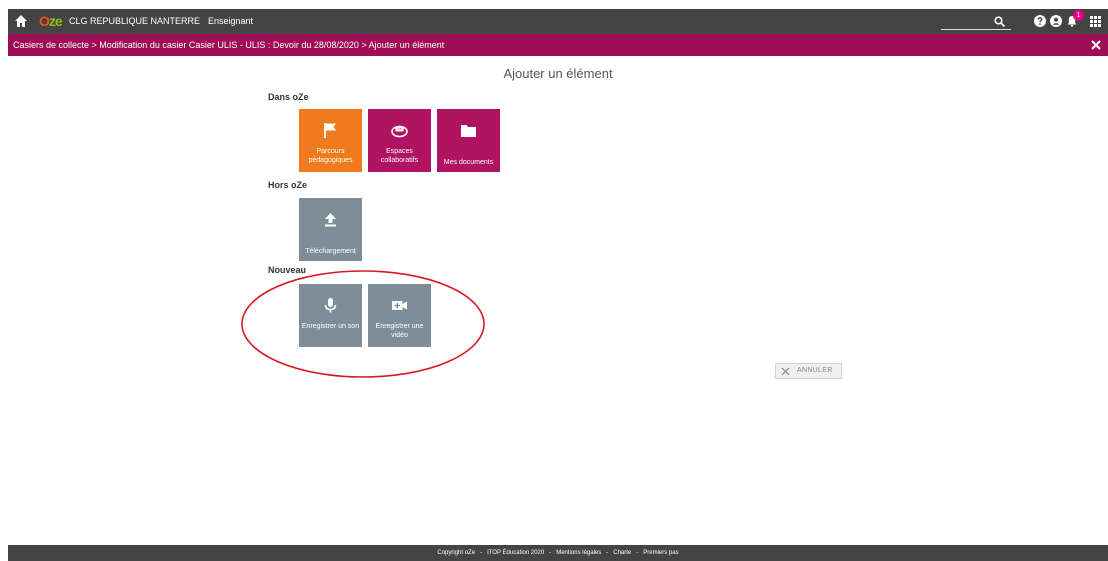 Image resolution: width=1108 pixels, height=561 pixels. Describe the element at coordinates (330, 305) in the screenshot. I see `microphone-icon` at that location.